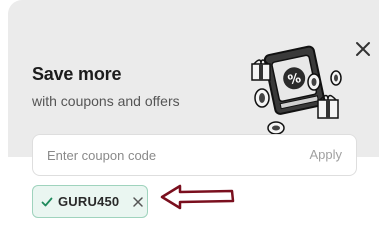 This screenshot has width=379, height=245. I want to click on sheet-subtitle: with coupons and offers, so click(106, 101).